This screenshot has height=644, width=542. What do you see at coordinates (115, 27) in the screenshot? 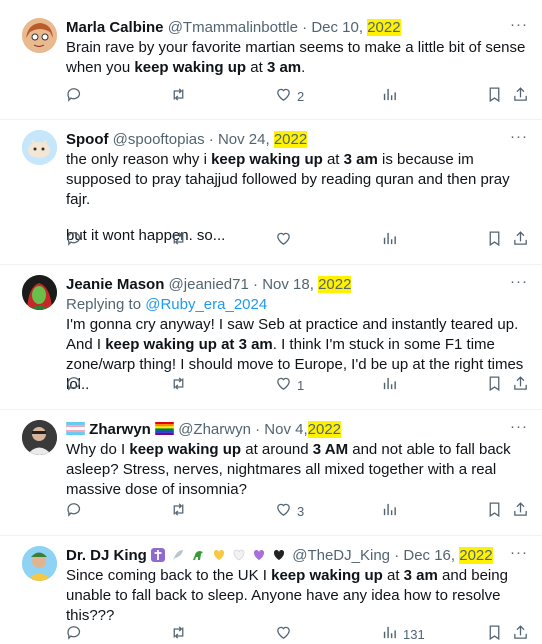
I see `display-name: Marla Calbine` at bounding box center [115, 27].